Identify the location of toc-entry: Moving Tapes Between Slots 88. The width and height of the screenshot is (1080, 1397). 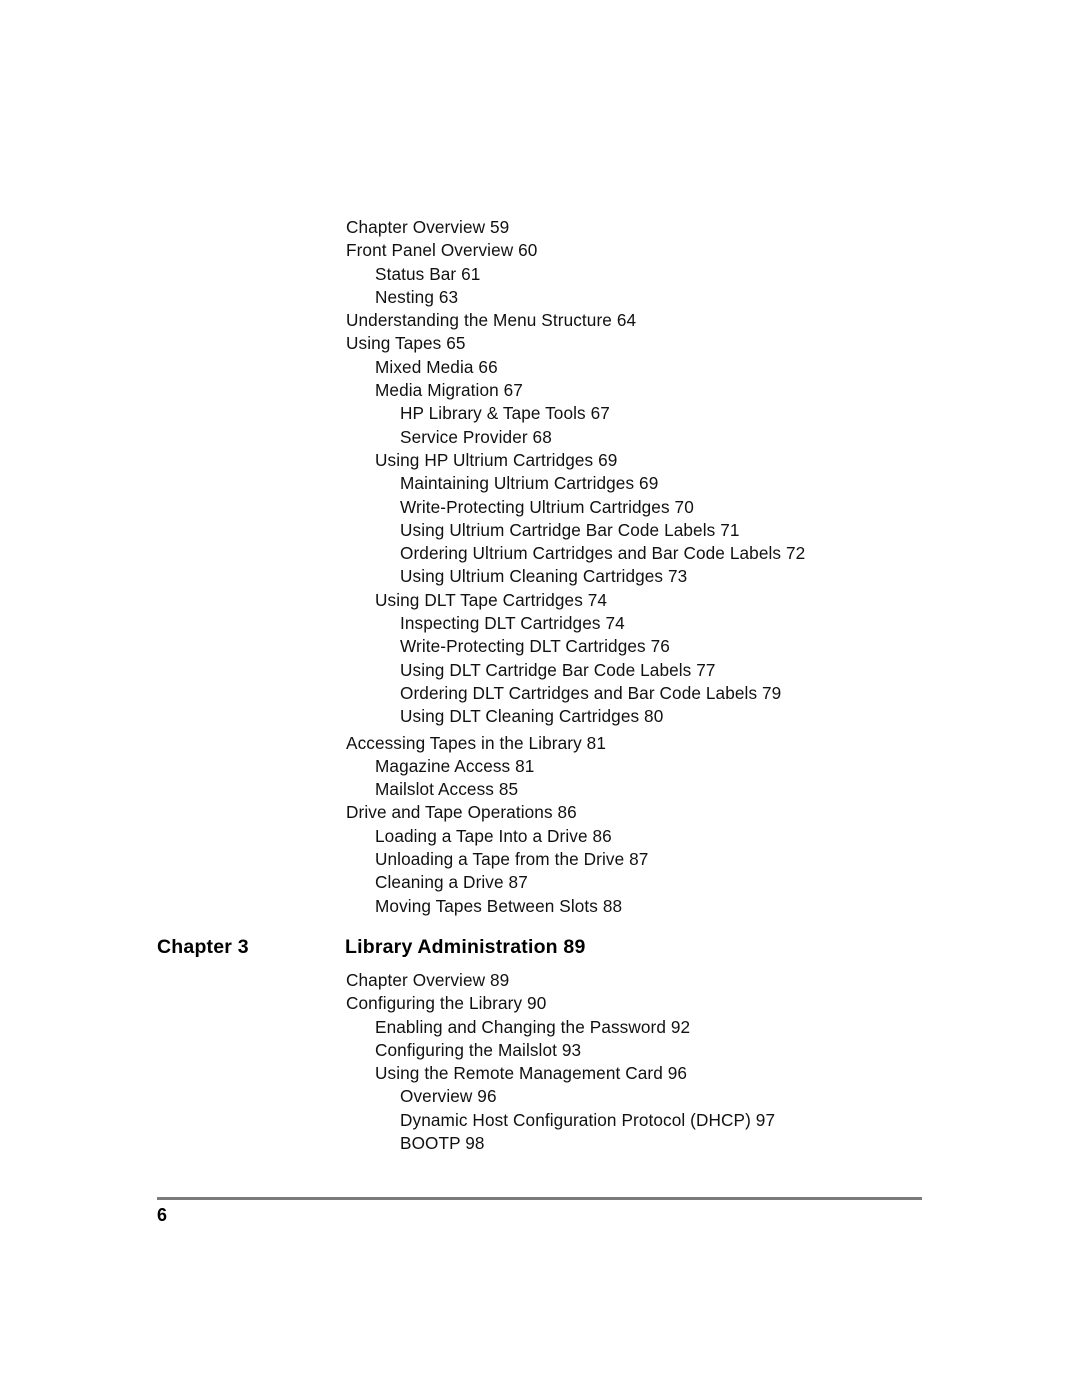
(540, 906).